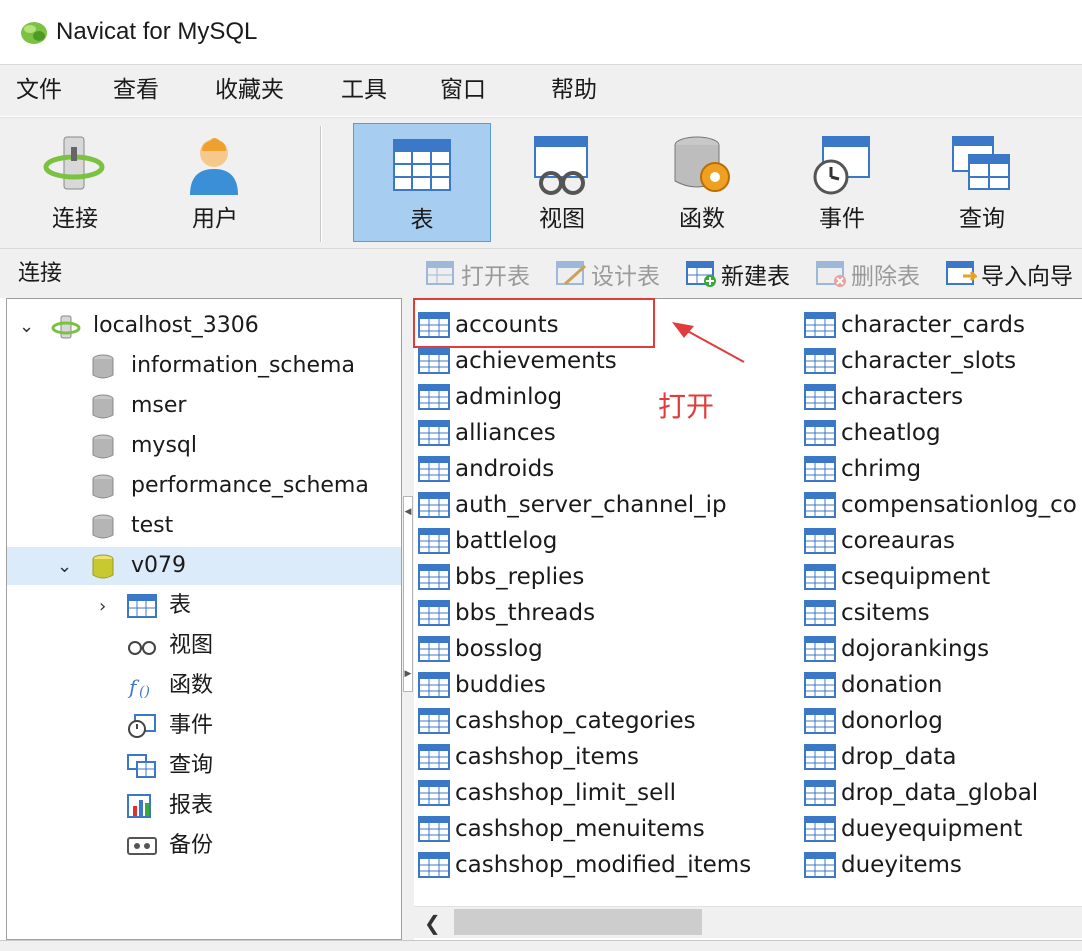 The width and height of the screenshot is (1082, 951). What do you see at coordinates (914, 325) in the screenshot?
I see `table-item: character_cards` at bounding box center [914, 325].